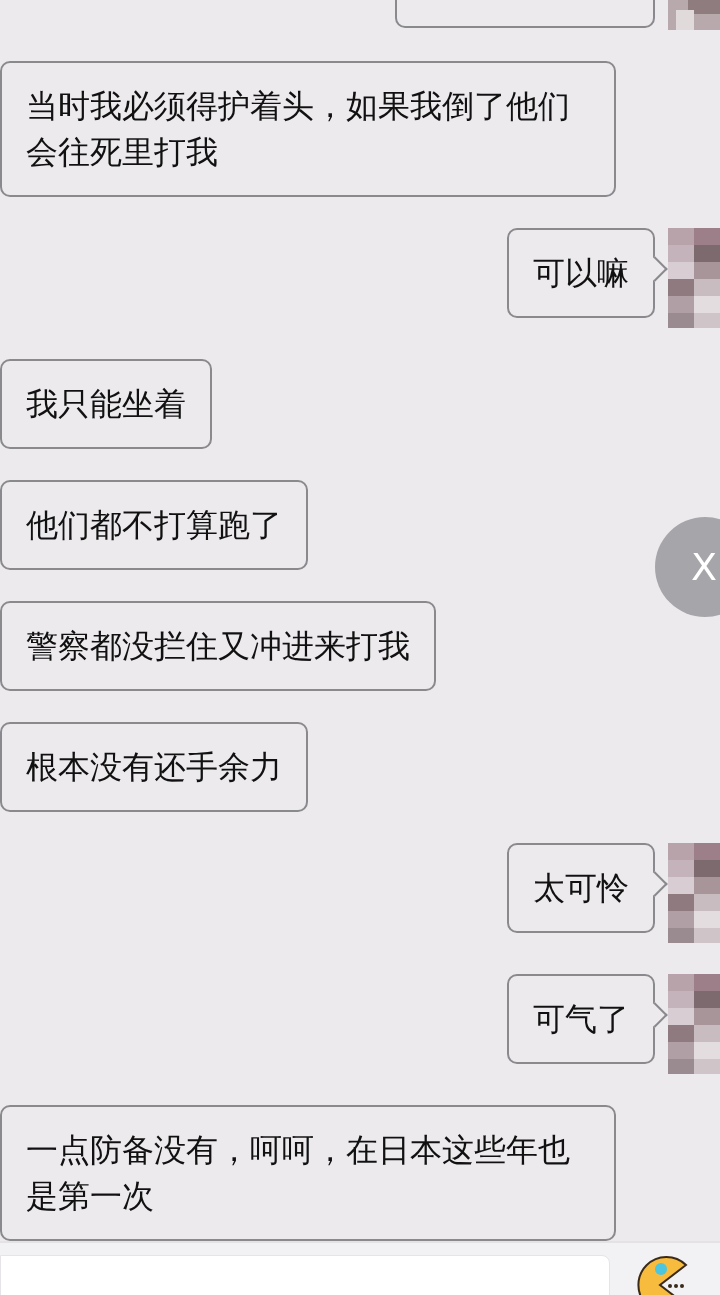 Image resolution: width=720 pixels, height=1295 pixels. Describe the element at coordinates (305, 1275) in the screenshot. I see `input-field` at that location.